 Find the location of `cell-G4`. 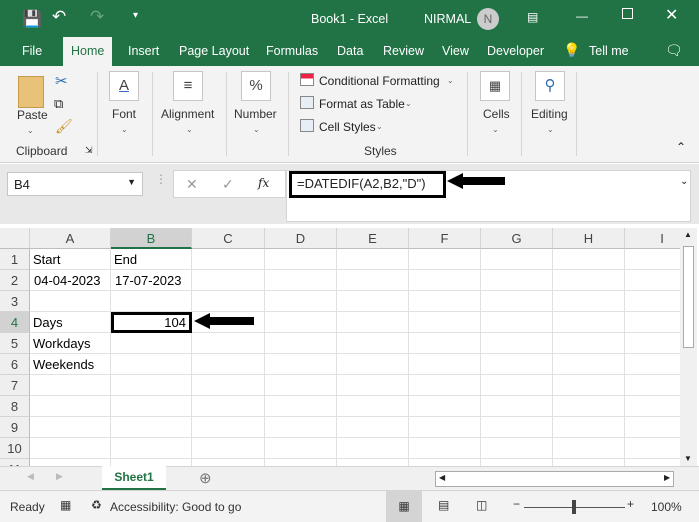

cell-G4 is located at coordinates (517, 322).